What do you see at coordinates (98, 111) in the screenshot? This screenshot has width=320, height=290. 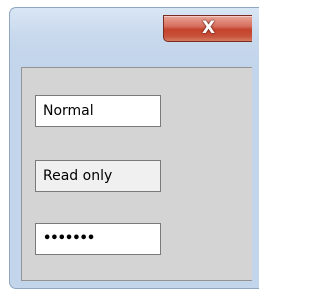 I see `normal-textbox: Normal` at bounding box center [98, 111].